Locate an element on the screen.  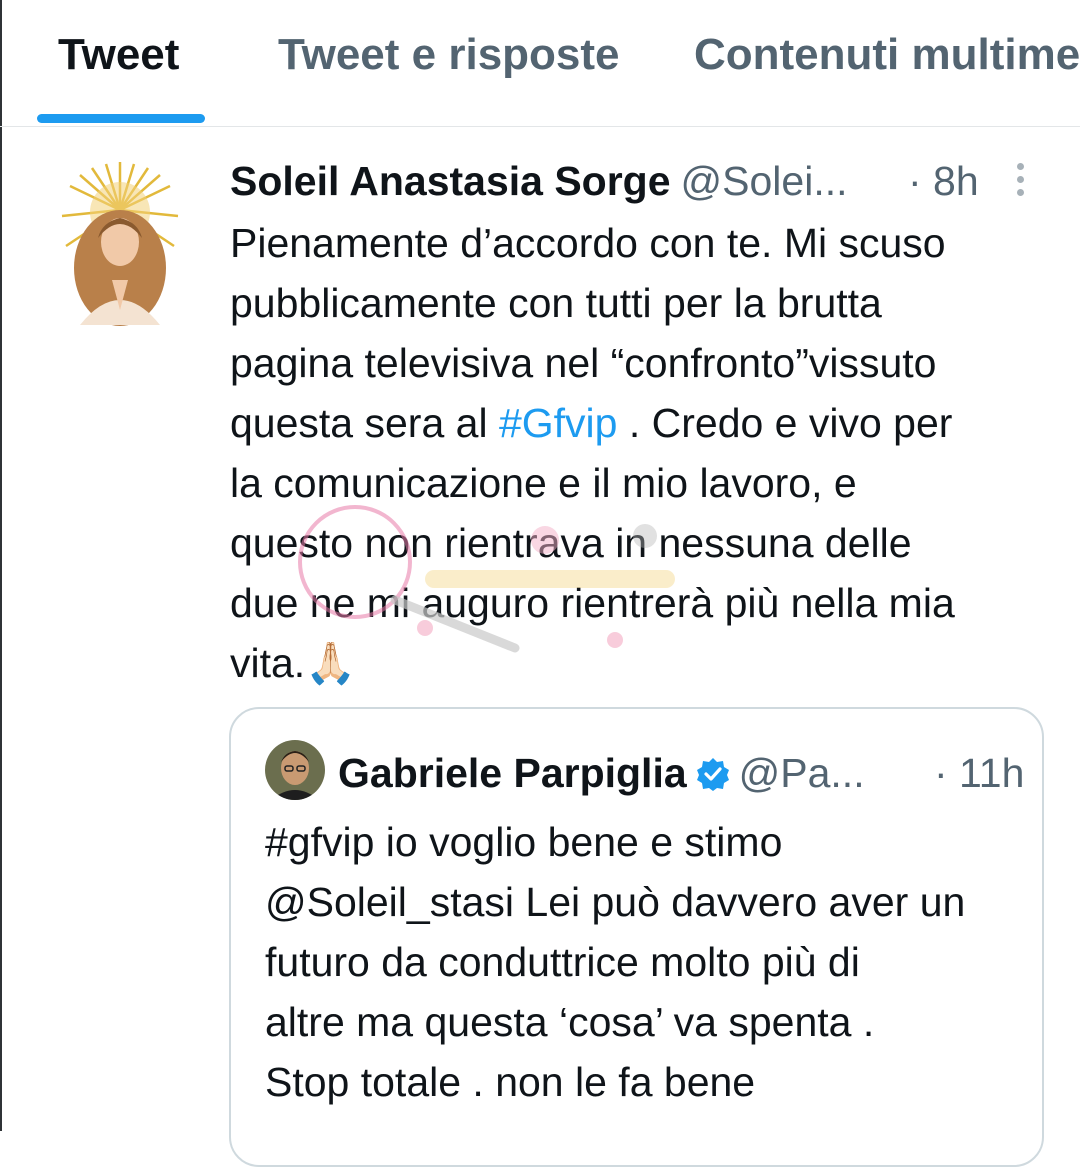
tab-tweet-e-risposte: Tweet e risposte is located at coordinates (449, 55).